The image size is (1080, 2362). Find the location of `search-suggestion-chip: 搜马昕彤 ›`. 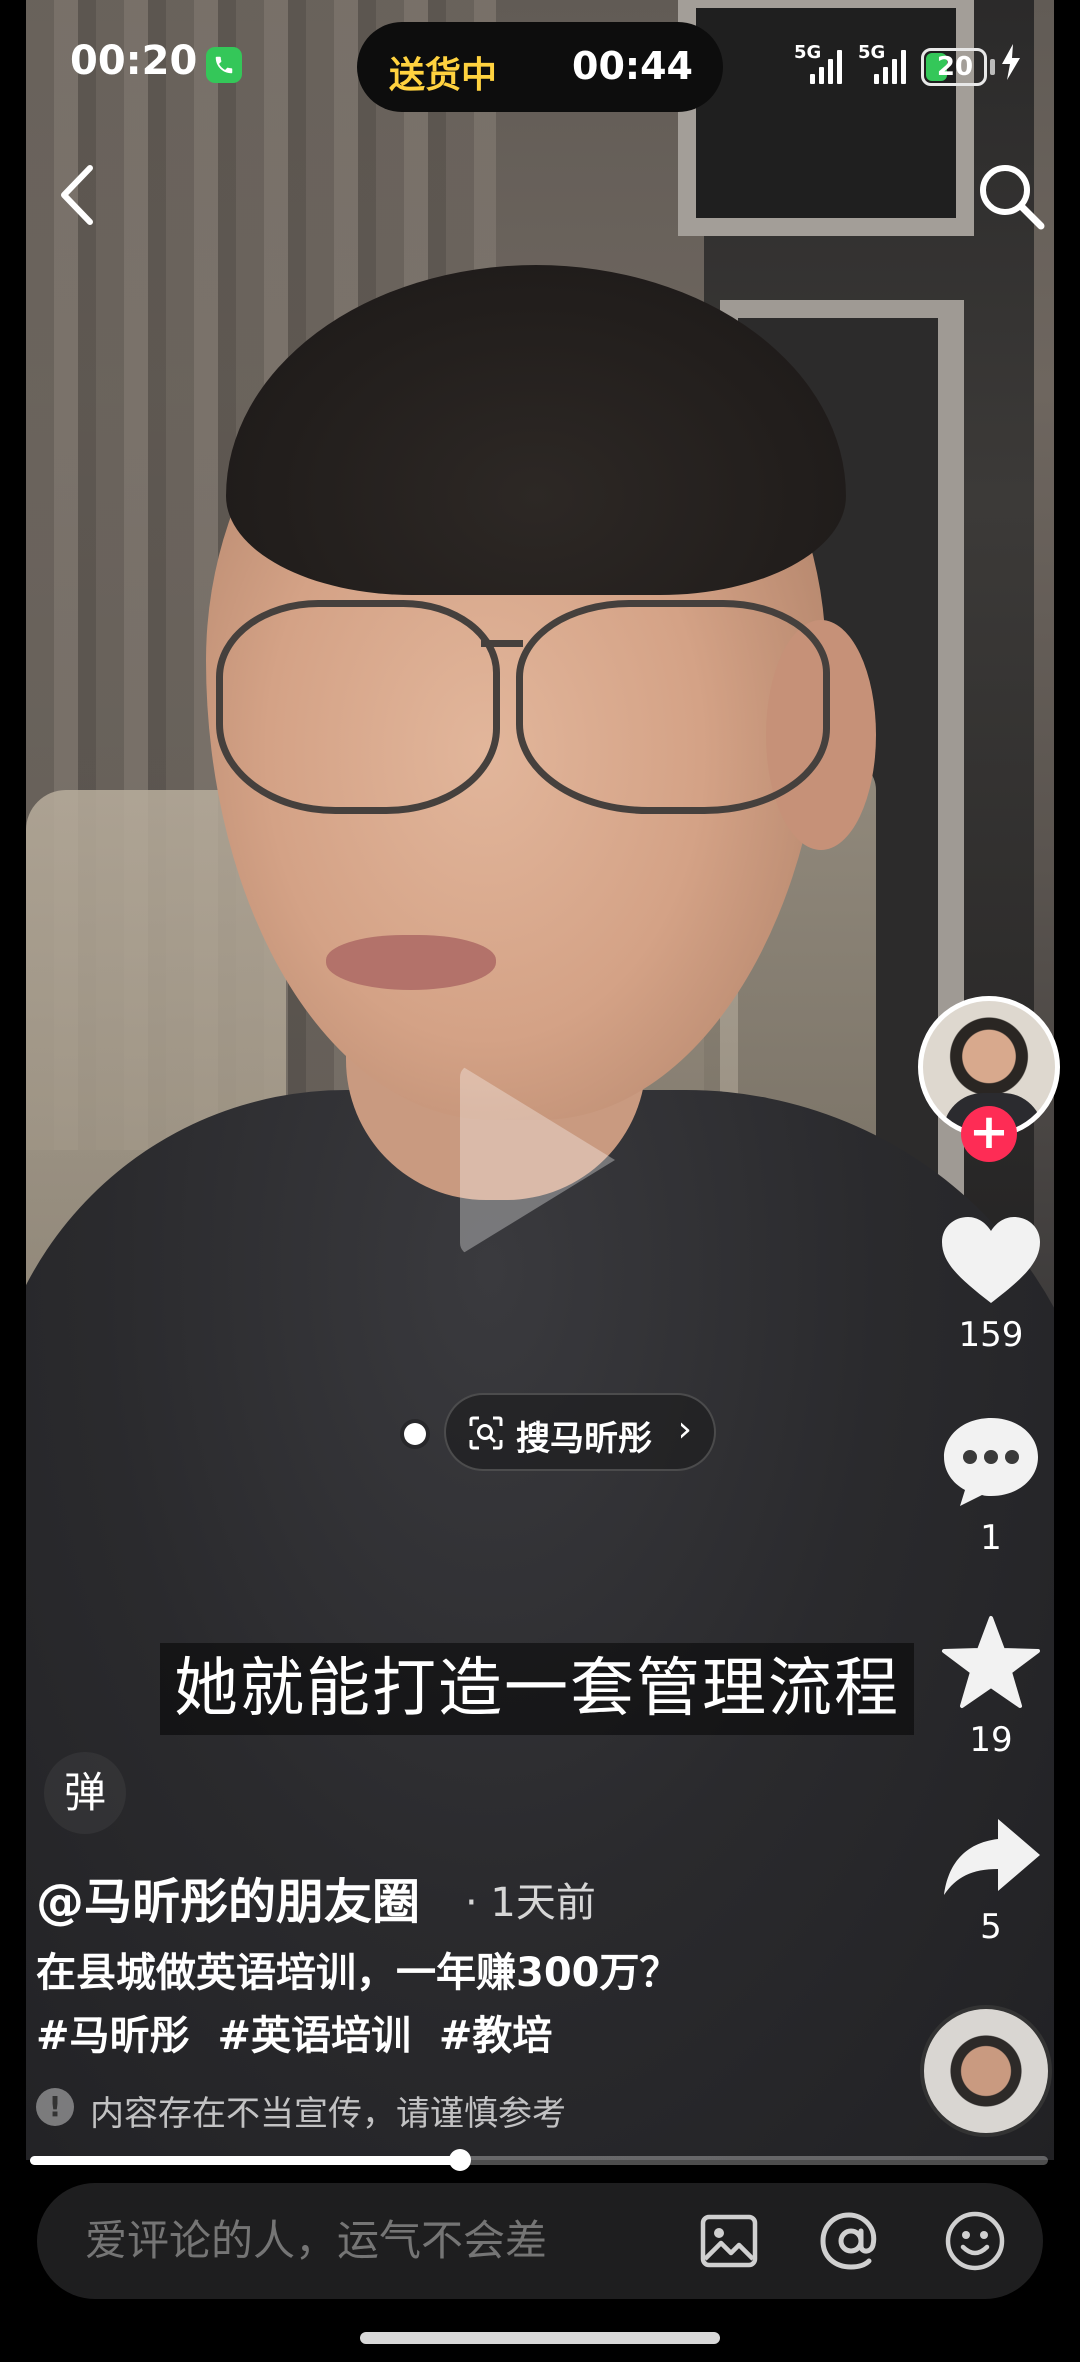

search-suggestion-chip: 搜马昕彤 › is located at coordinates (580, 1432).